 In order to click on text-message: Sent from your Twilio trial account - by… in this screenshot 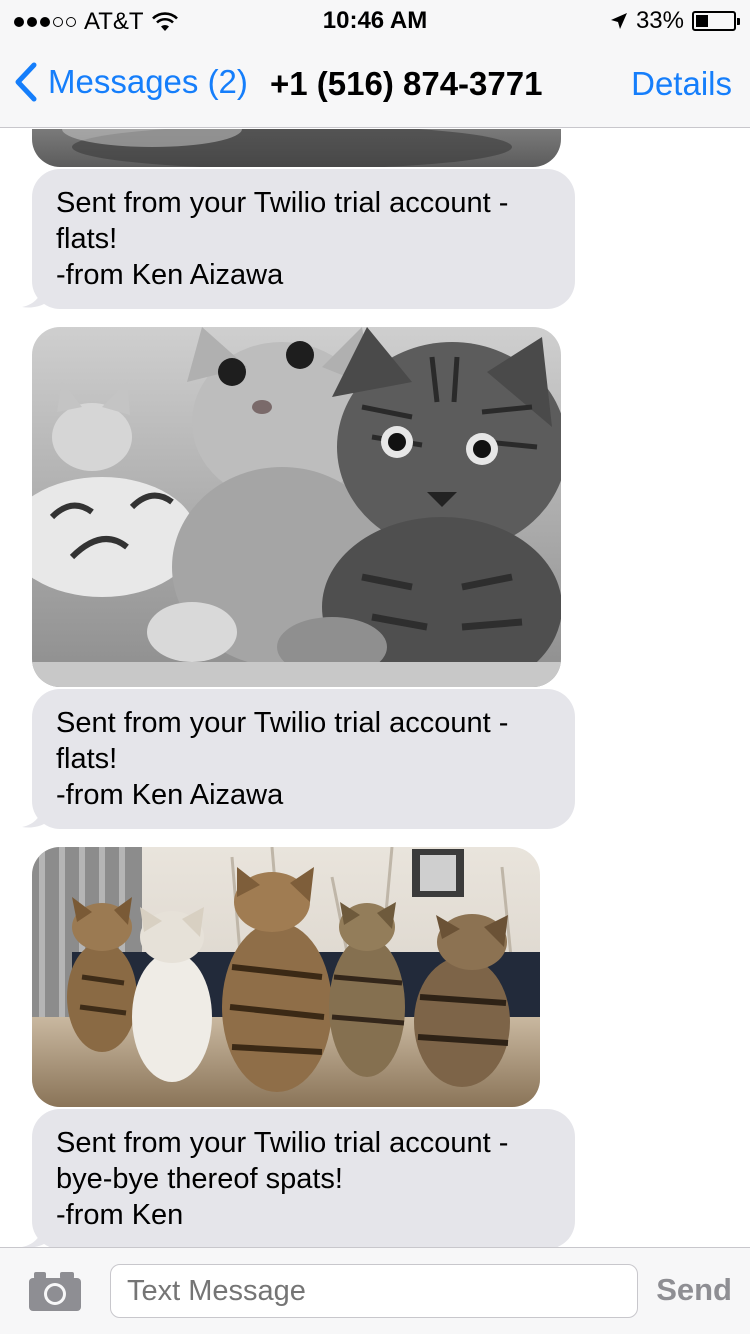, I will do `click(303, 1178)`.